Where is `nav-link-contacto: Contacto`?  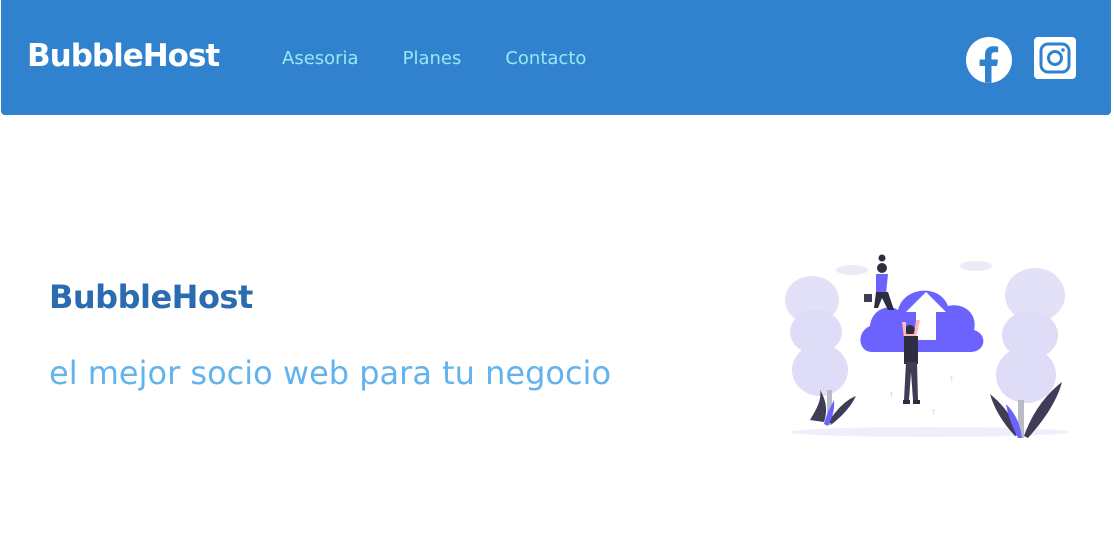 nav-link-contacto: Contacto is located at coordinates (545, 58).